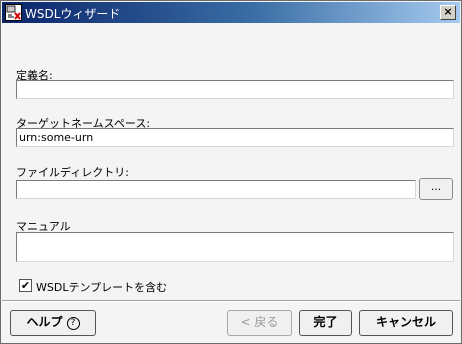 This screenshot has width=462, height=344. I want to click on help-button: ヘルプ?, so click(53, 323).